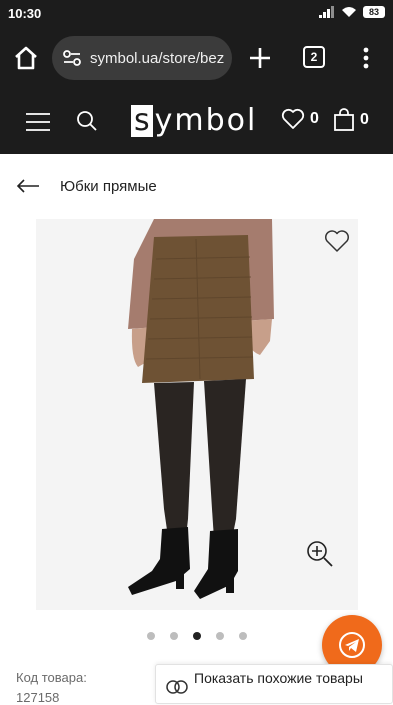  I want to click on search-icon, so click(87, 121).